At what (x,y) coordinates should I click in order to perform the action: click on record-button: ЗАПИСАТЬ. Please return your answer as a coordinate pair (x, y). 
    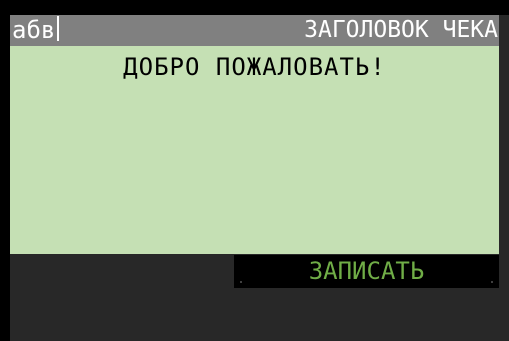
    Looking at the image, I should click on (366, 271).